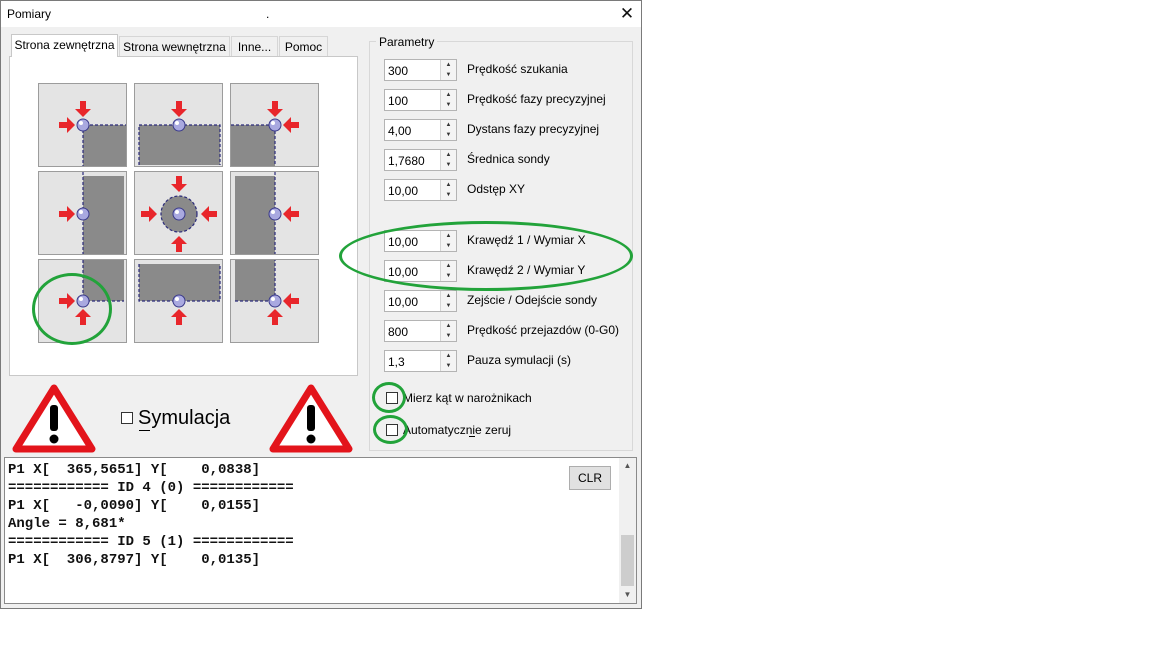  What do you see at coordinates (543, 330) in the screenshot?
I see `param-label: Prędkość przejazdów (0-G0)` at bounding box center [543, 330].